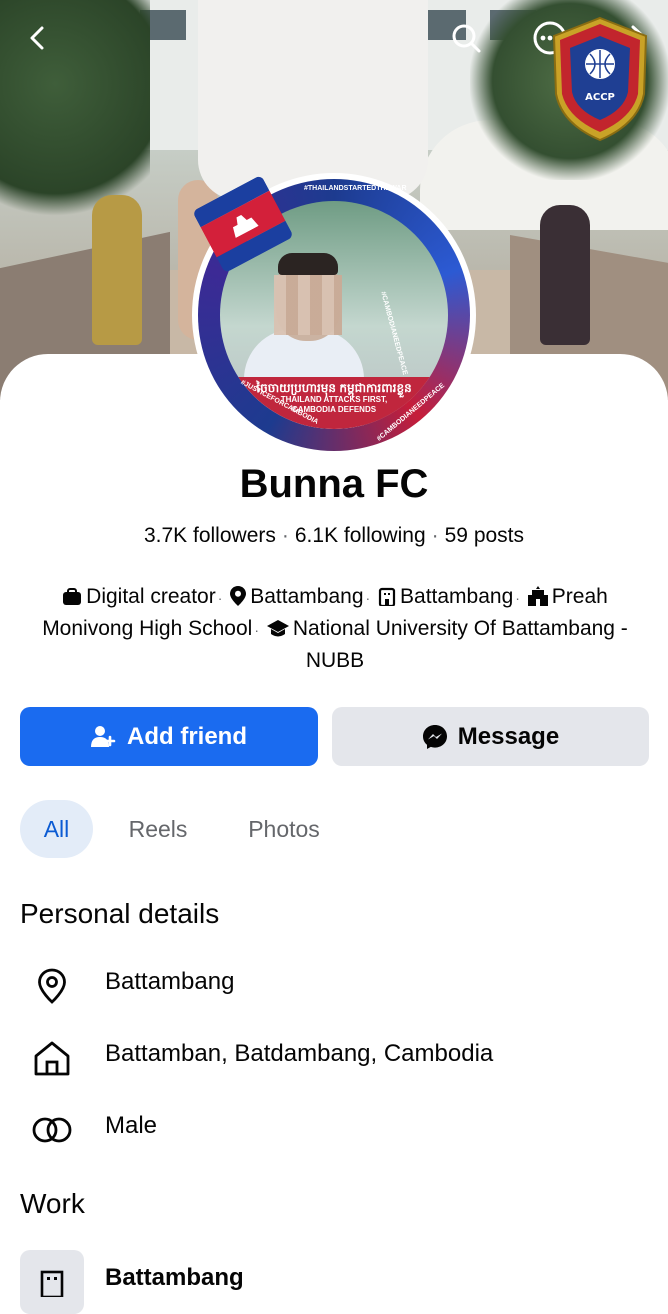 Image resolution: width=668 pixels, height=1314 pixels. What do you see at coordinates (284, 829) in the screenshot?
I see `tab-photos: Photos` at bounding box center [284, 829].